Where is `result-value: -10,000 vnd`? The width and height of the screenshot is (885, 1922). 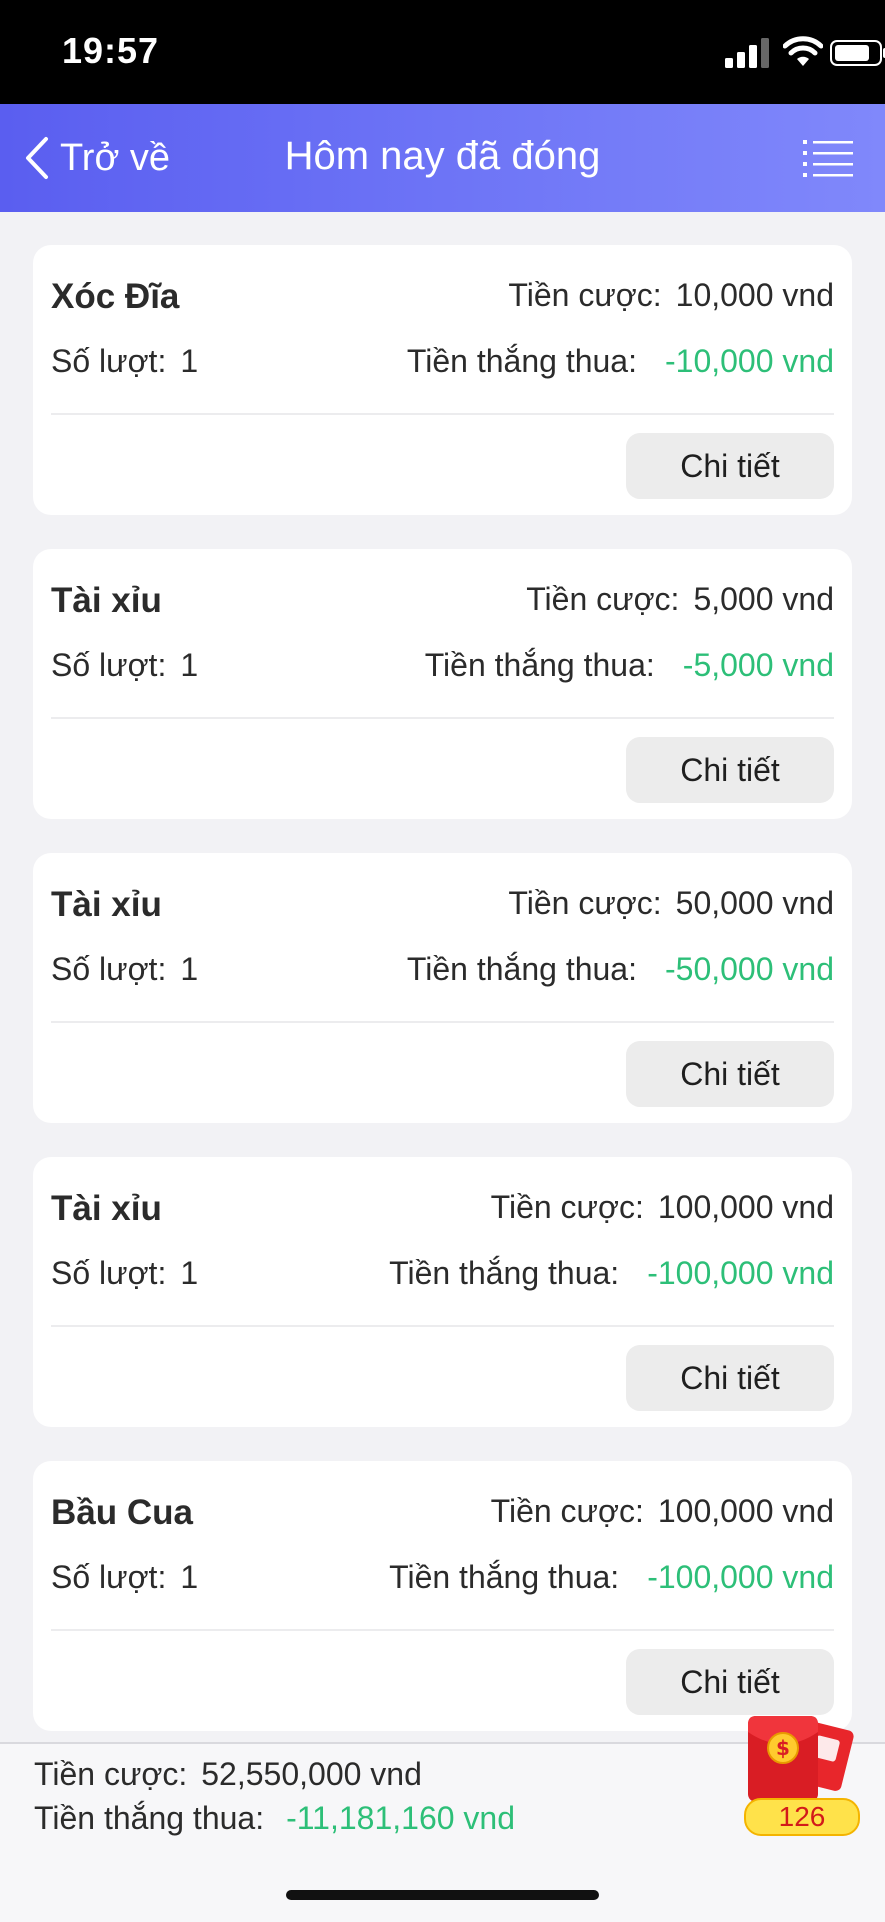
result-value: -10,000 vnd is located at coordinates (749, 361).